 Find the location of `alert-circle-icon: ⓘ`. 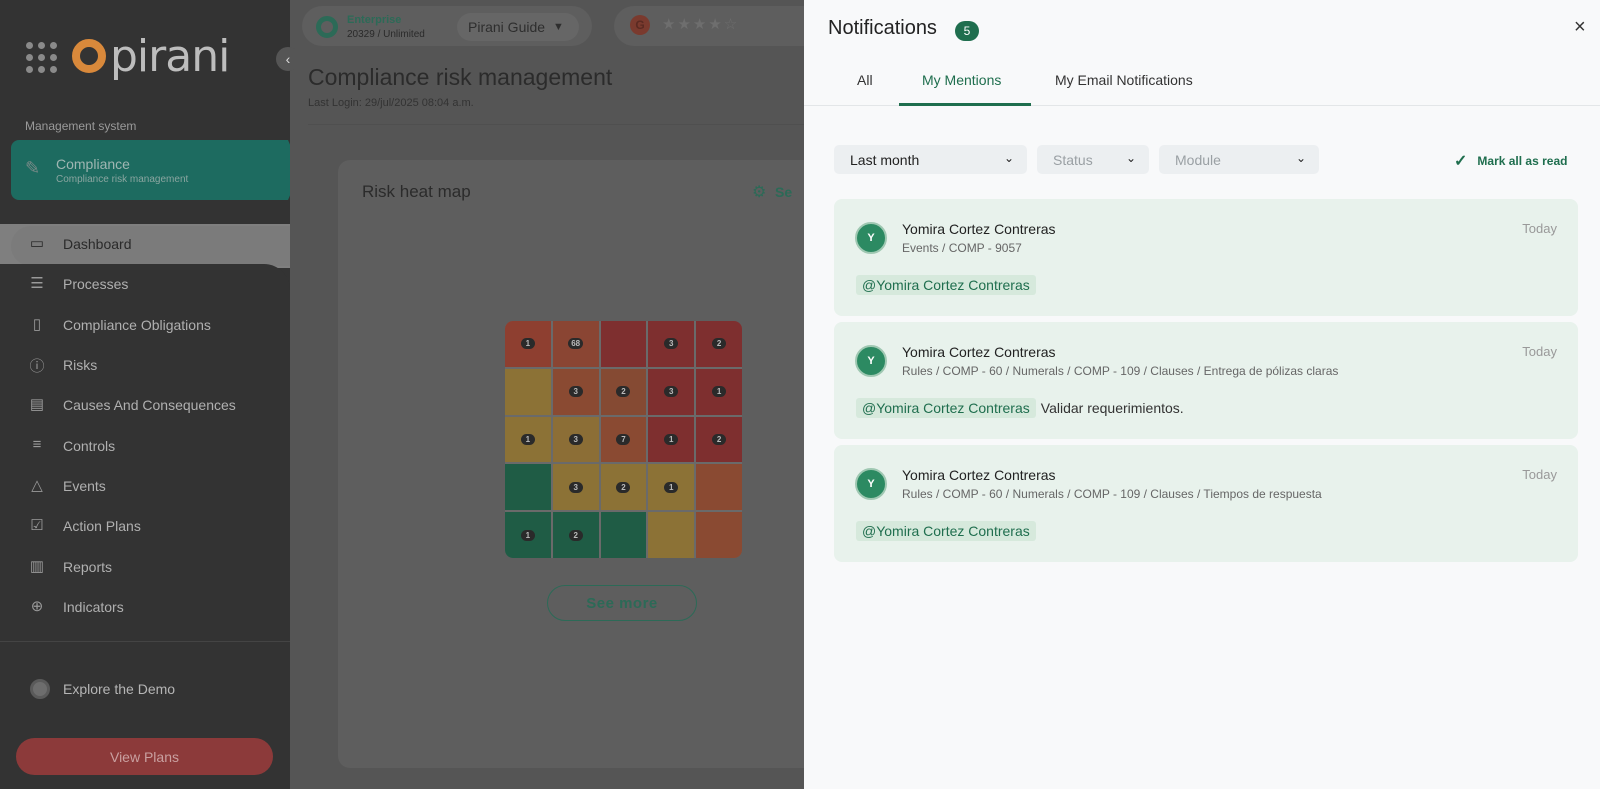

alert-circle-icon: ⓘ is located at coordinates (37, 367).